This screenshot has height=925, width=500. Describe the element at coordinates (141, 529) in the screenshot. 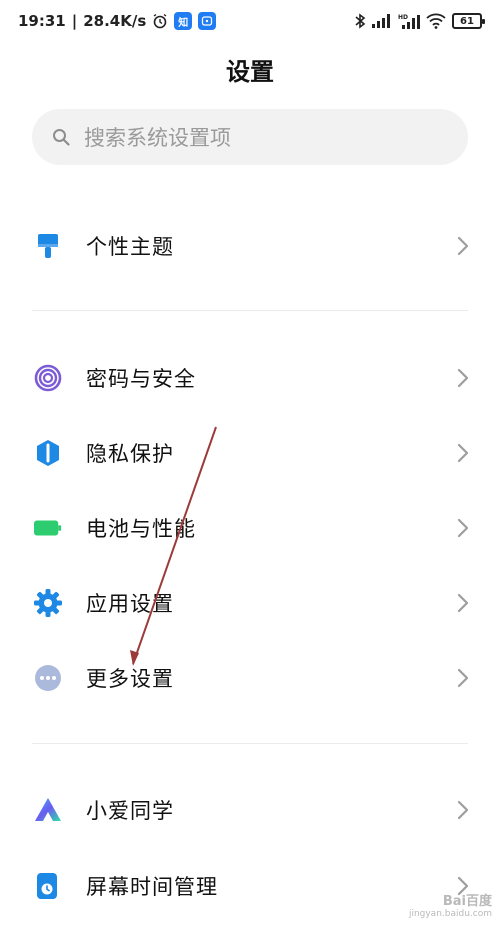

I see `settings-item-label: 电池与性能` at that location.